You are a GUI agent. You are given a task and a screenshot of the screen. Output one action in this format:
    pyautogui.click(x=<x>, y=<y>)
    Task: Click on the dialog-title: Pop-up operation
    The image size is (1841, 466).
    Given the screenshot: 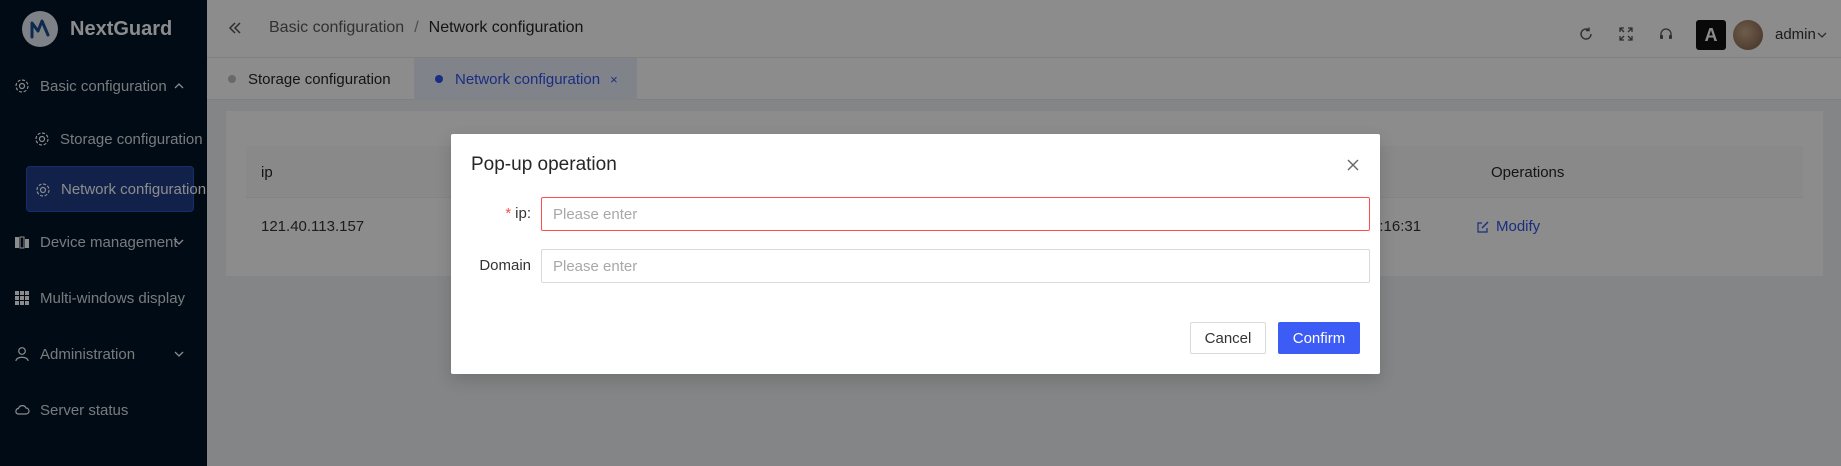 What is the action you would take?
    pyautogui.click(x=544, y=164)
    